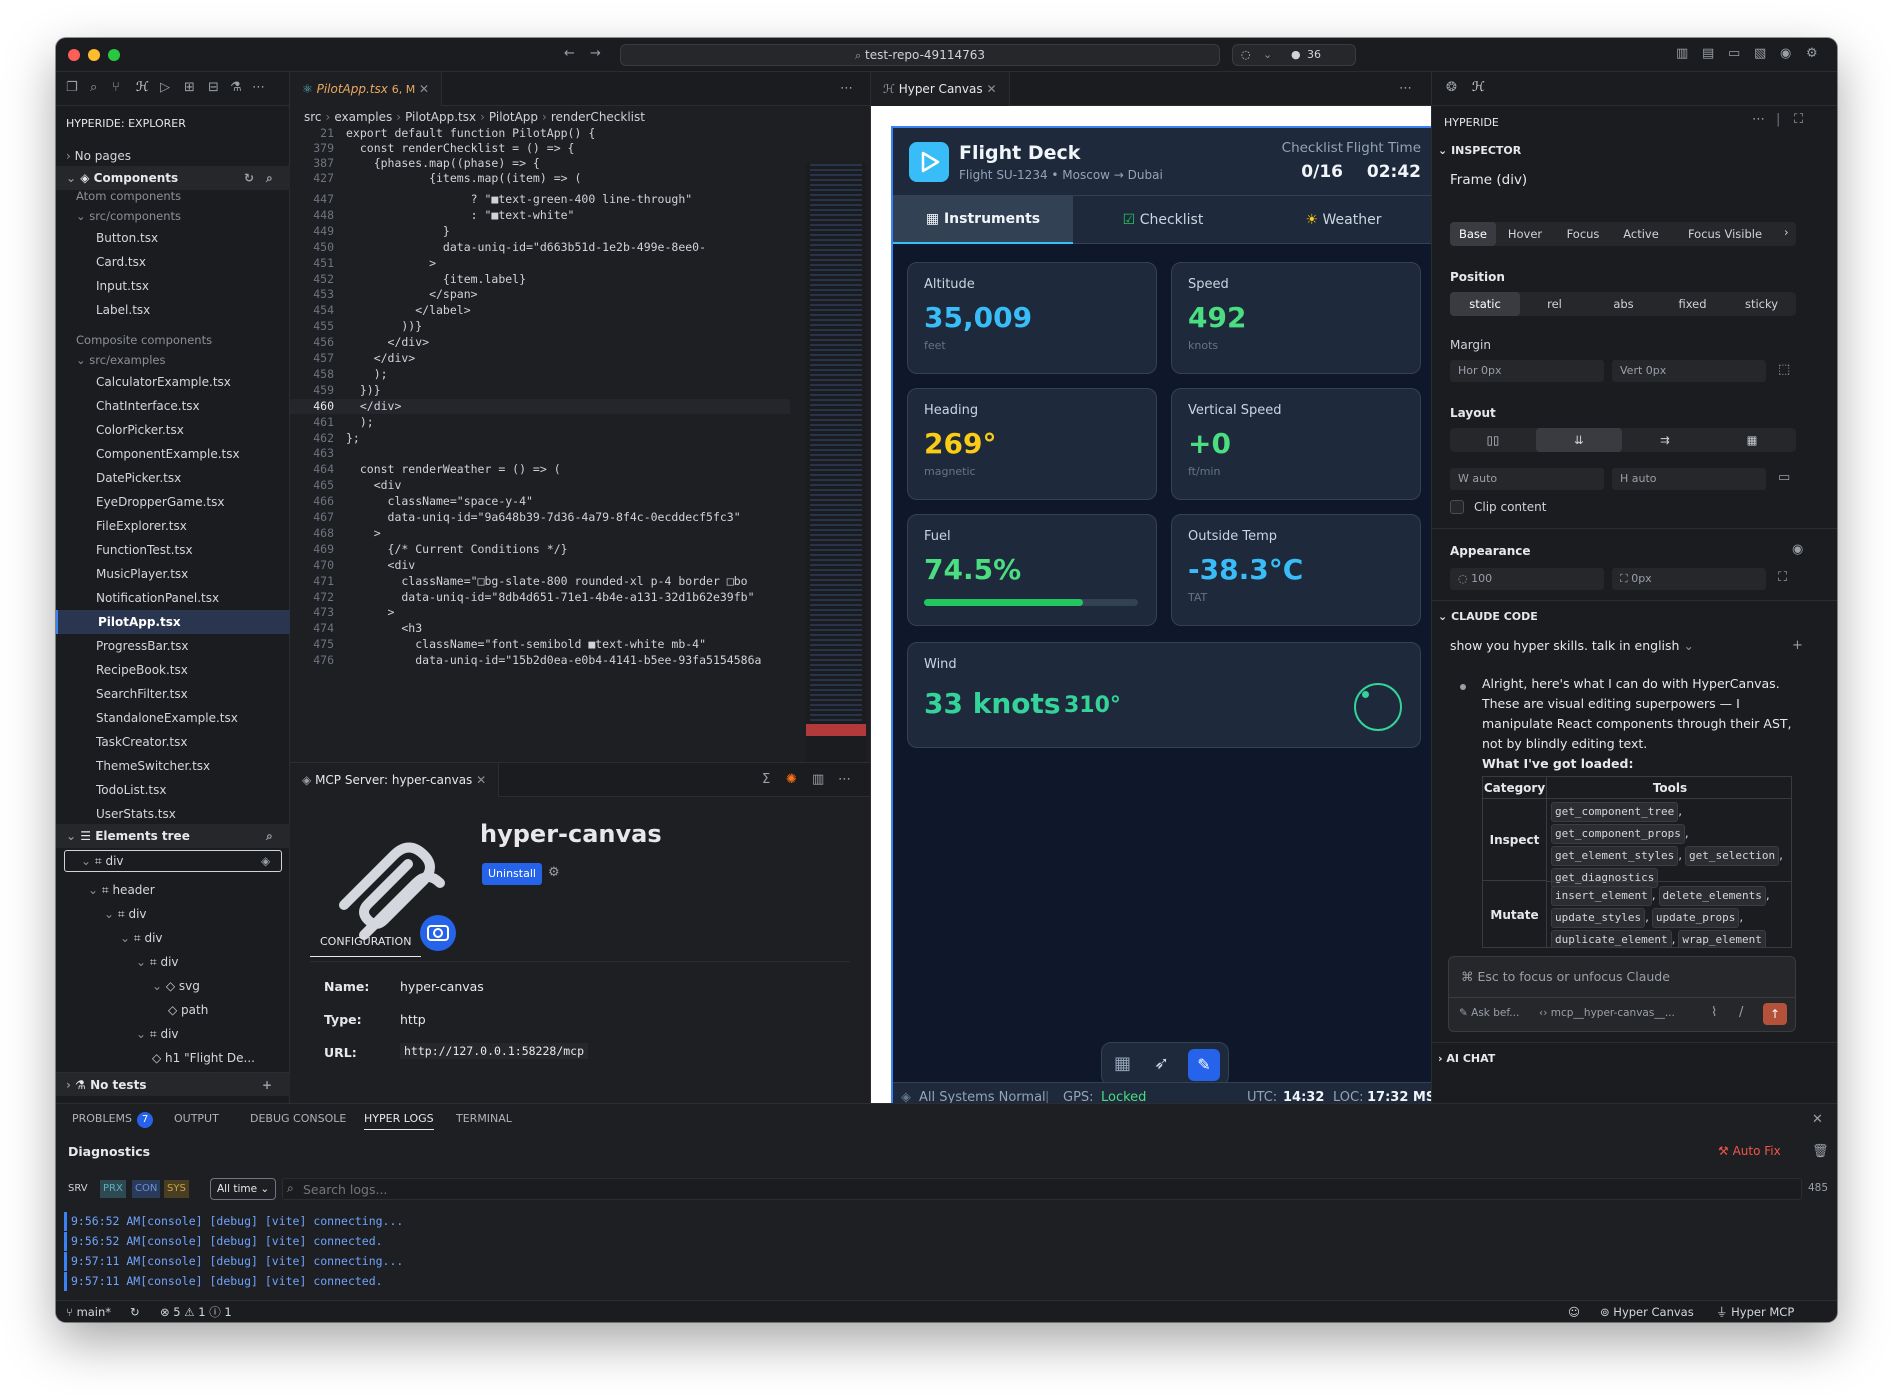 The width and height of the screenshot is (1893, 1397). What do you see at coordinates (1527, 371) in the screenshot?
I see `margin-horizontal-input: Hor 0px` at bounding box center [1527, 371].